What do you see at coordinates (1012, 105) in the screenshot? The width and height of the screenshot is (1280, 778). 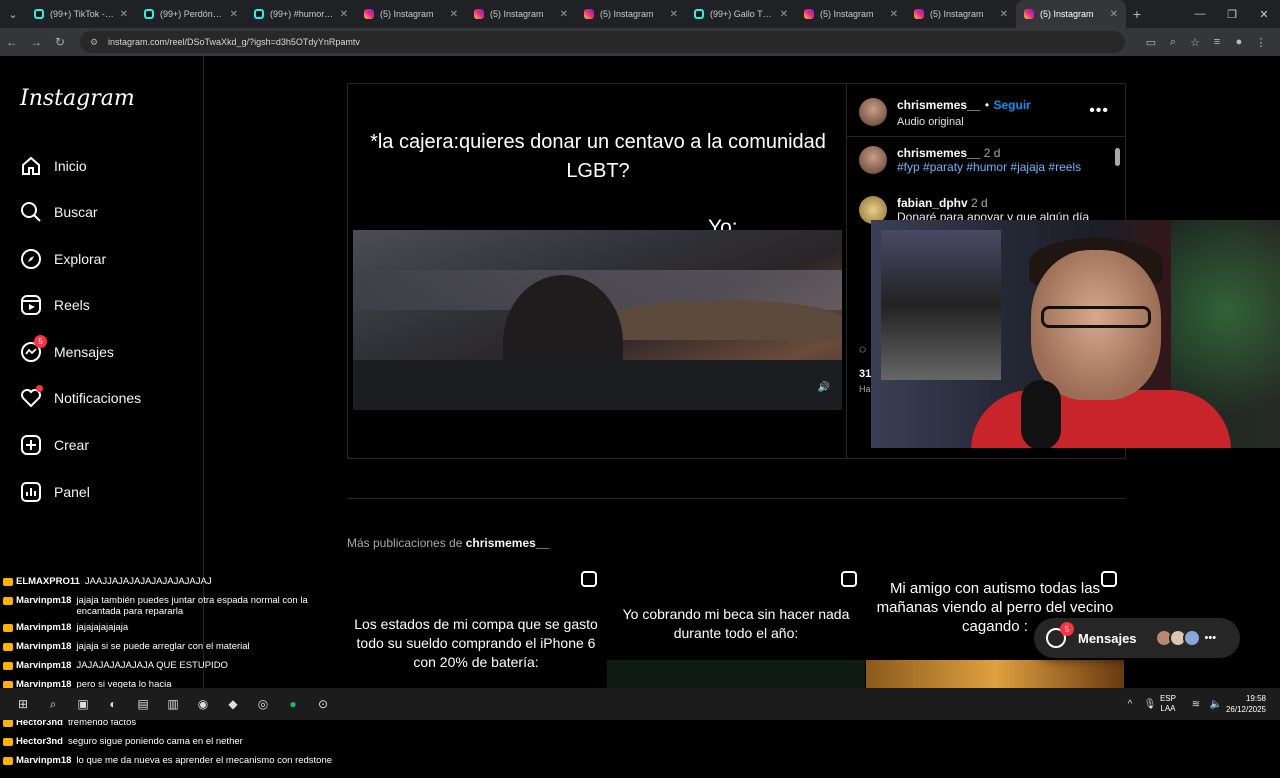 I see `follow-button: Seguir` at bounding box center [1012, 105].